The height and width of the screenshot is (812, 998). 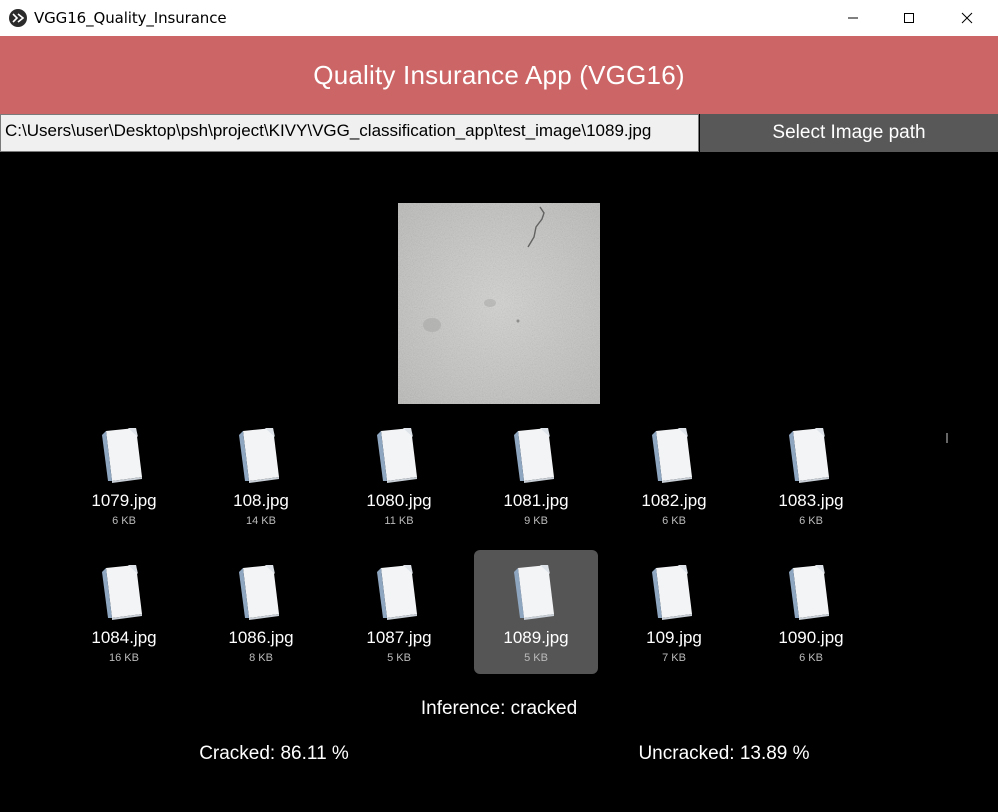 What do you see at coordinates (536, 637) in the screenshot?
I see `file-name: 1089.jpg` at bounding box center [536, 637].